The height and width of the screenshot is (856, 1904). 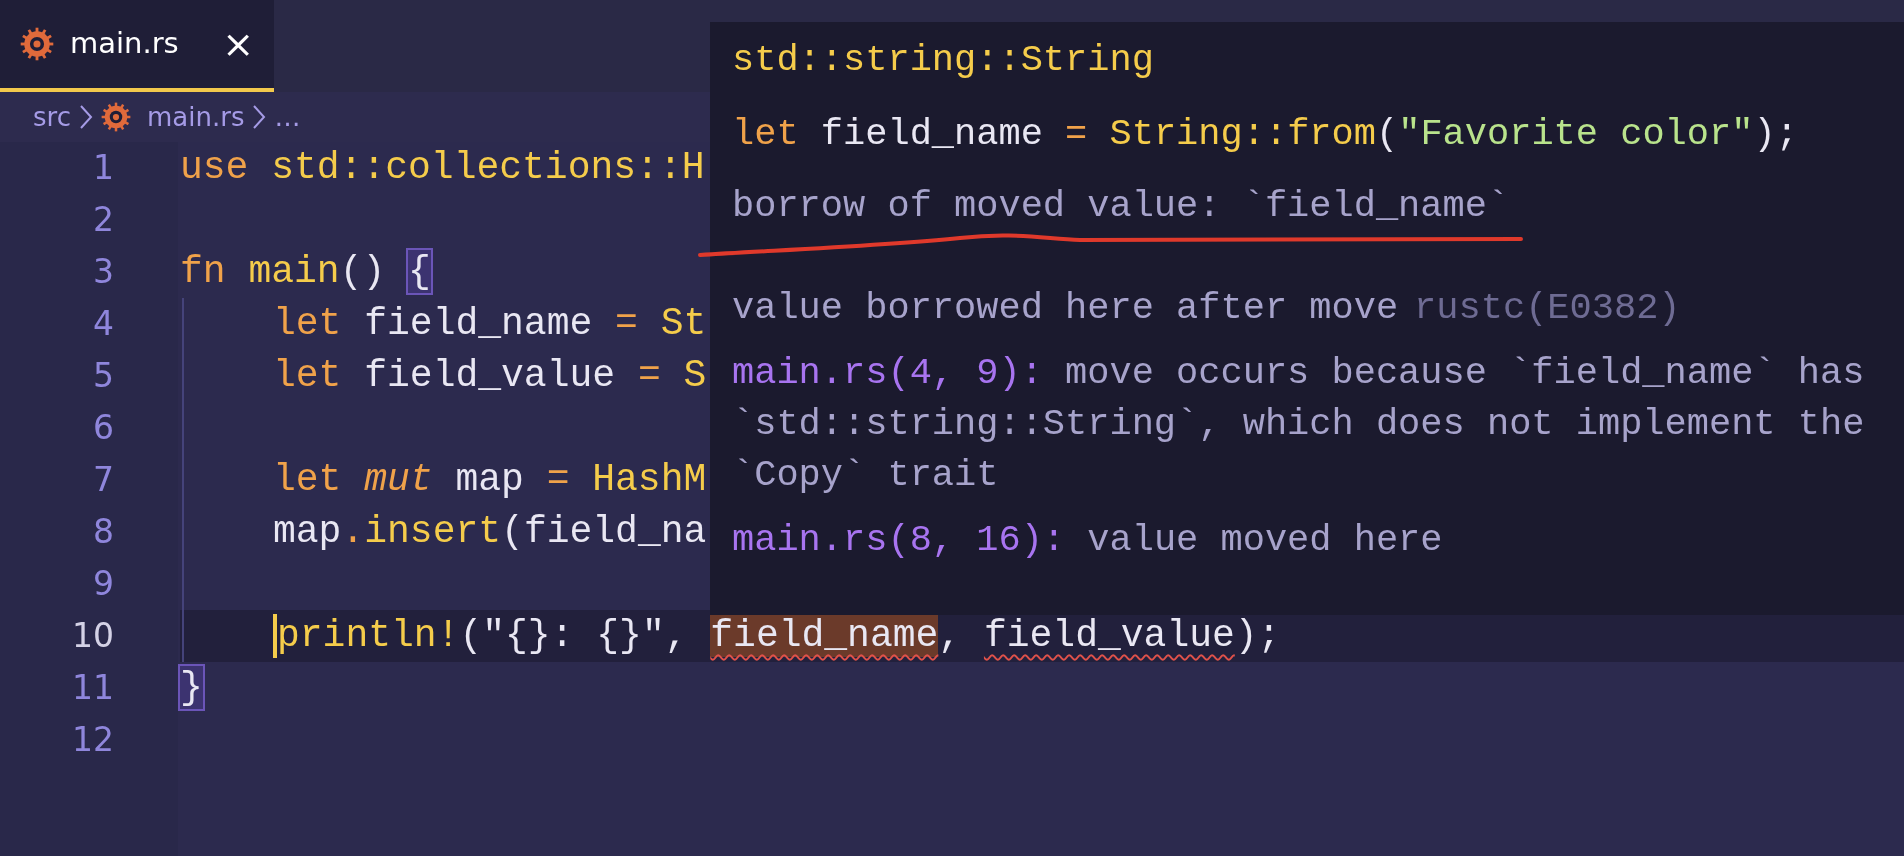 What do you see at coordinates (103, 480) in the screenshot?
I see `line-number: 7` at bounding box center [103, 480].